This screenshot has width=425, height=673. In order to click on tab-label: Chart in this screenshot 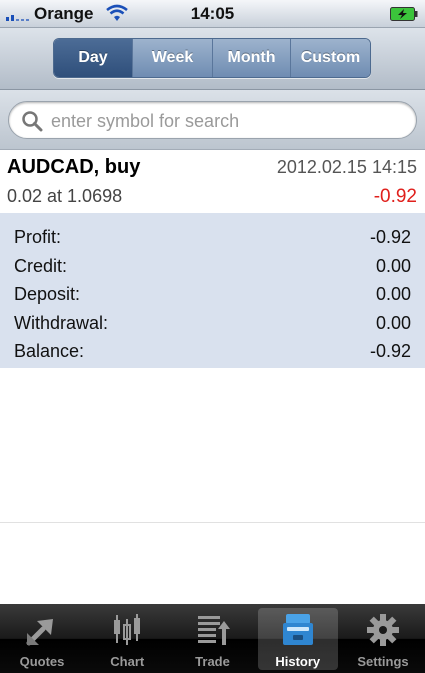, I will do `click(127, 661)`.